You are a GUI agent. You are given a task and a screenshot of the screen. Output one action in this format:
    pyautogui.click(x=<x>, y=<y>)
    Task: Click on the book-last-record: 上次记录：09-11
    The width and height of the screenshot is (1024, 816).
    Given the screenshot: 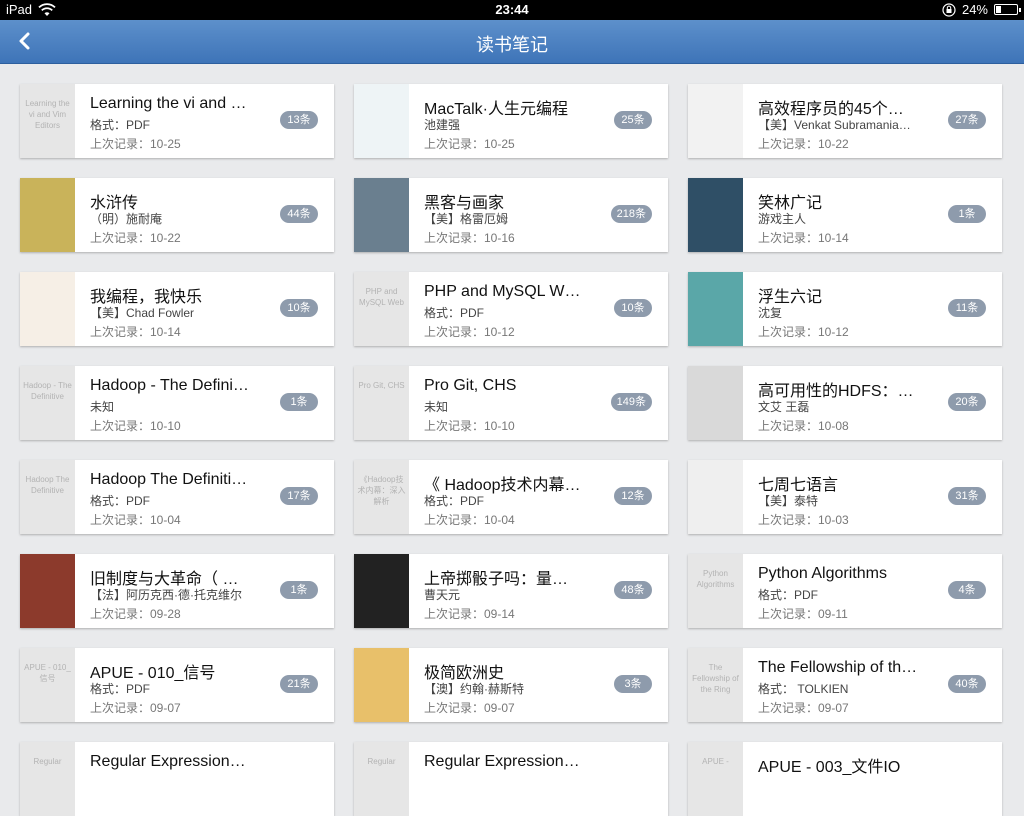 What is the action you would take?
    pyautogui.click(x=803, y=614)
    